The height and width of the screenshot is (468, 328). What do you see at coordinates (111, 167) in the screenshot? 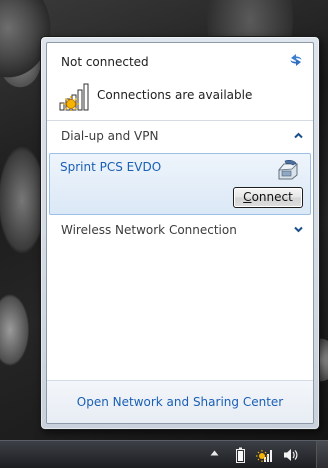
I see `connection-name: Sprint PCS EVDO` at bounding box center [111, 167].